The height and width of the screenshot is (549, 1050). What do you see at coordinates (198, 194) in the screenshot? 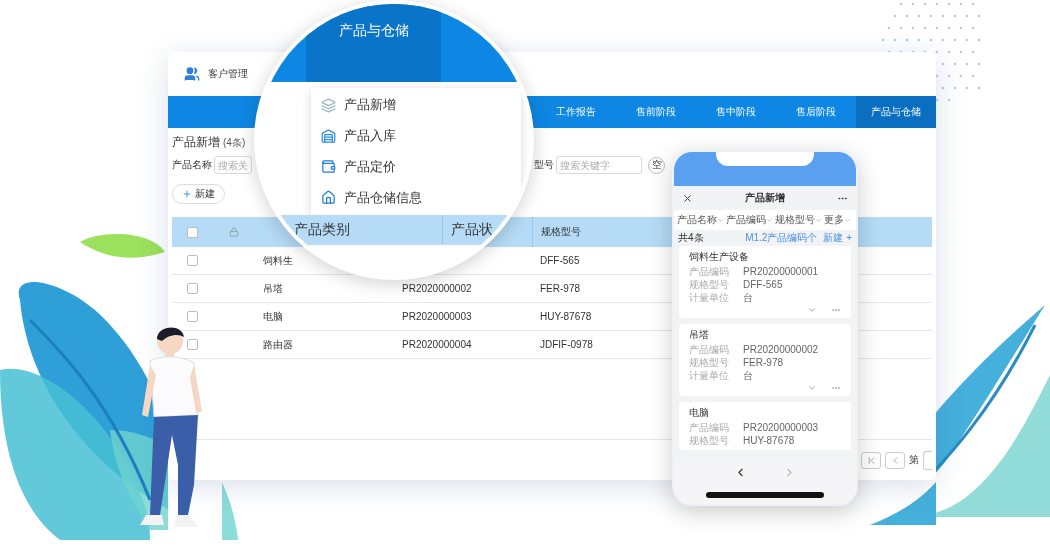
I see `new-button: 新建` at bounding box center [198, 194].